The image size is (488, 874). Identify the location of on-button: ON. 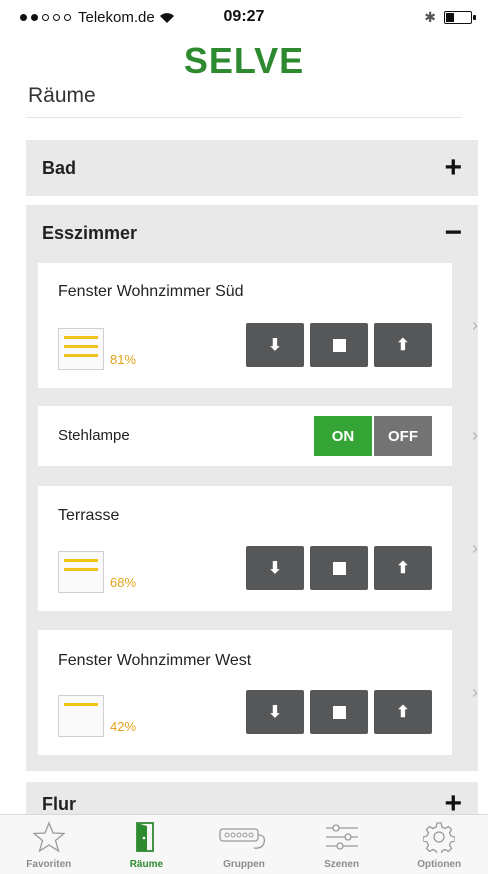
(343, 436).